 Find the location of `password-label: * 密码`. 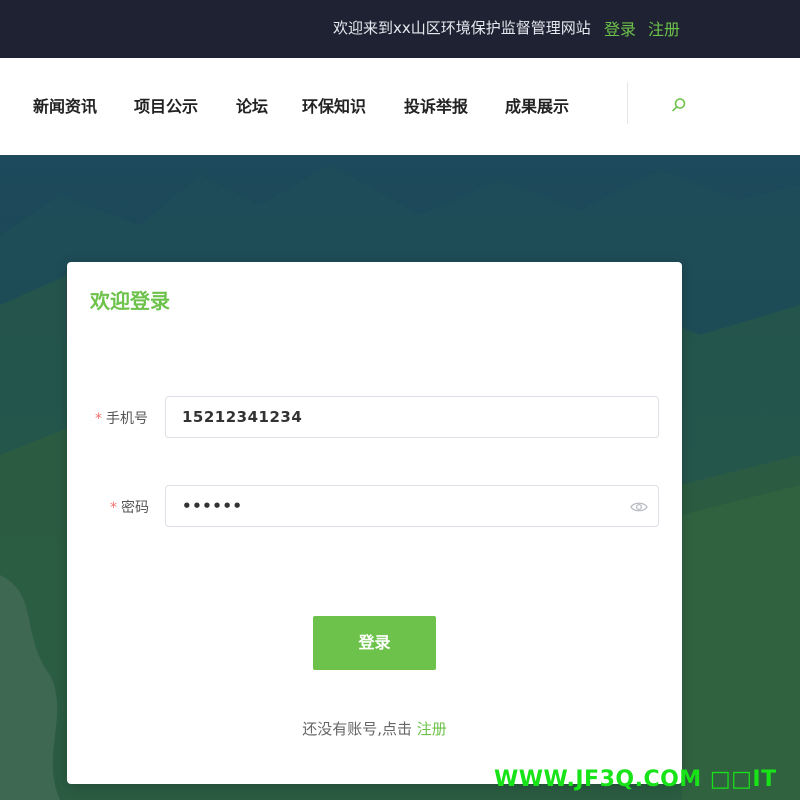

password-label: * 密码 is located at coordinates (129, 508).